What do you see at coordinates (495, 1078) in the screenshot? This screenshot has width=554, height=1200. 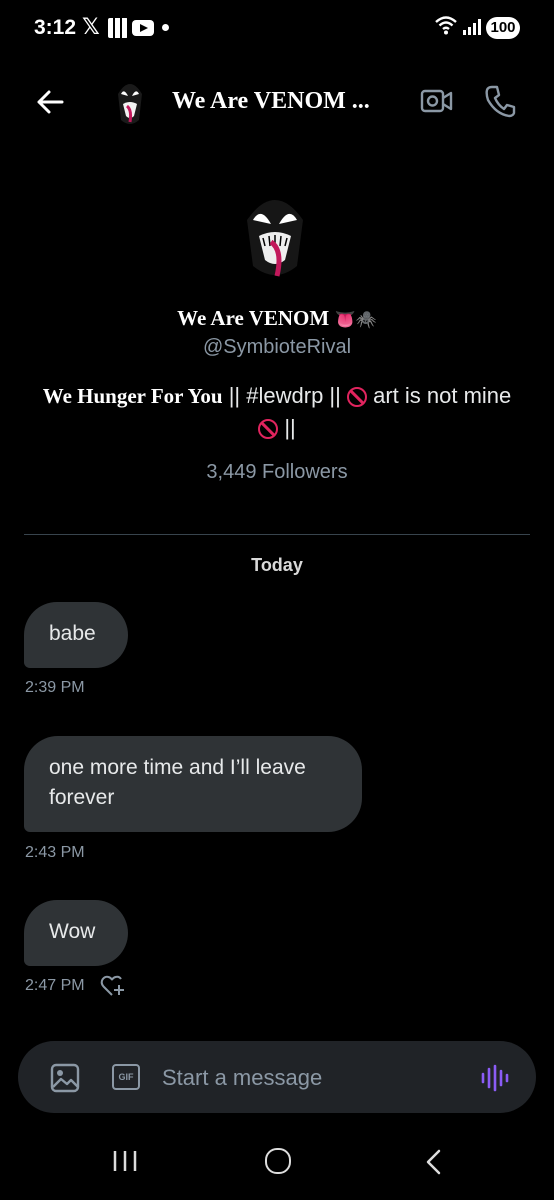 I see `voice-message-icon` at bounding box center [495, 1078].